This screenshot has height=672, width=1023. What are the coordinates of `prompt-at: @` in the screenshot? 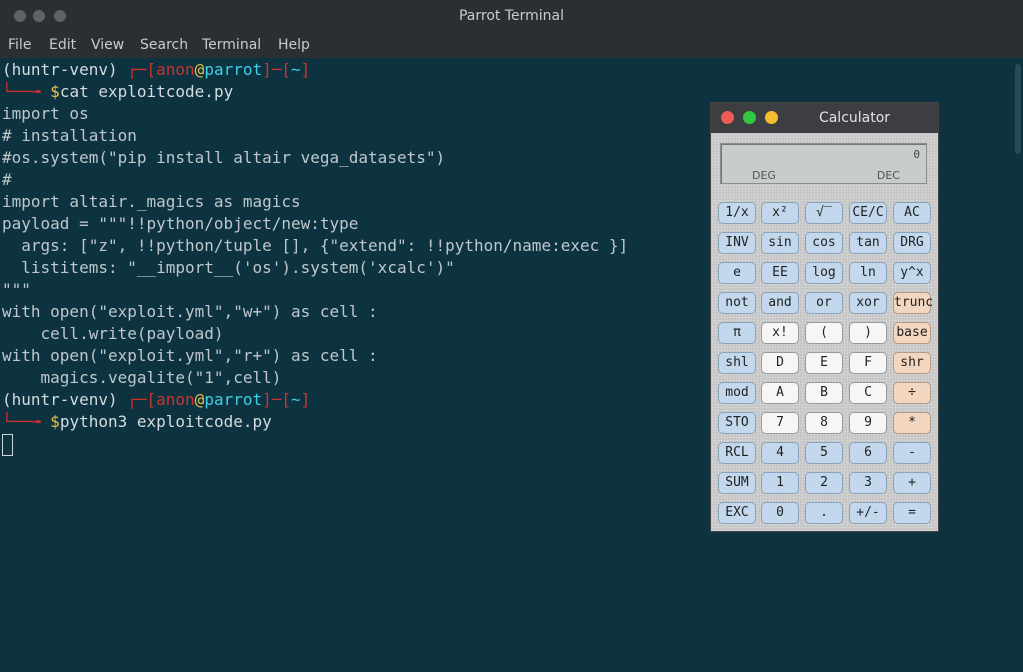 It's located at (199, 399).